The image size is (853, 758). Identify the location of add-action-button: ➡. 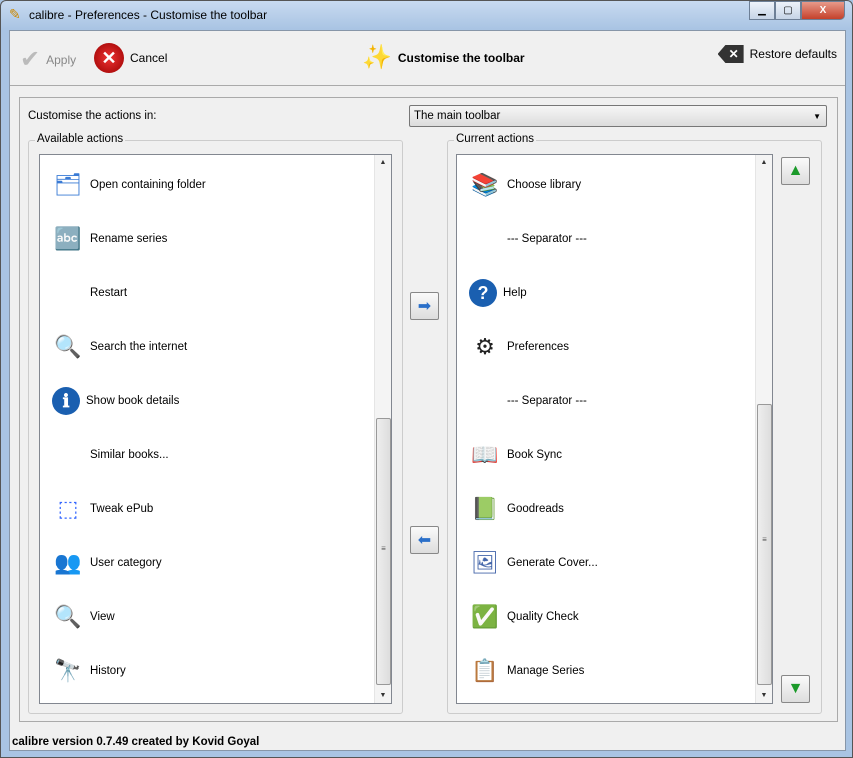
(424, 306).